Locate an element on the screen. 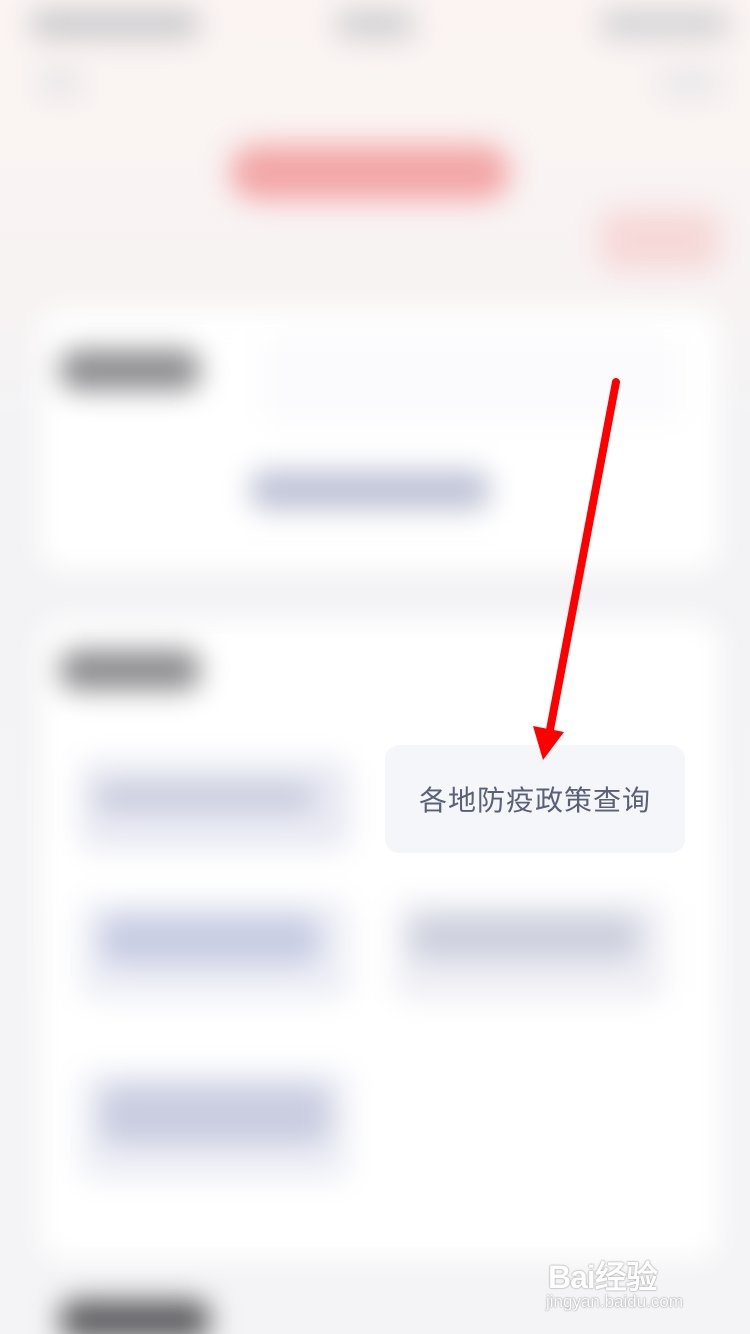 The image size is (750, 1334). status-bar-left is located at coordinates (115, 24).